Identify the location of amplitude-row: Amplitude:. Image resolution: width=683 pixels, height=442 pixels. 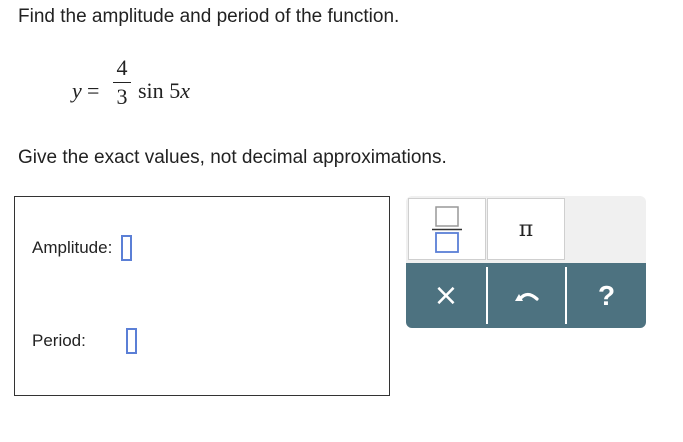
(82, 248).